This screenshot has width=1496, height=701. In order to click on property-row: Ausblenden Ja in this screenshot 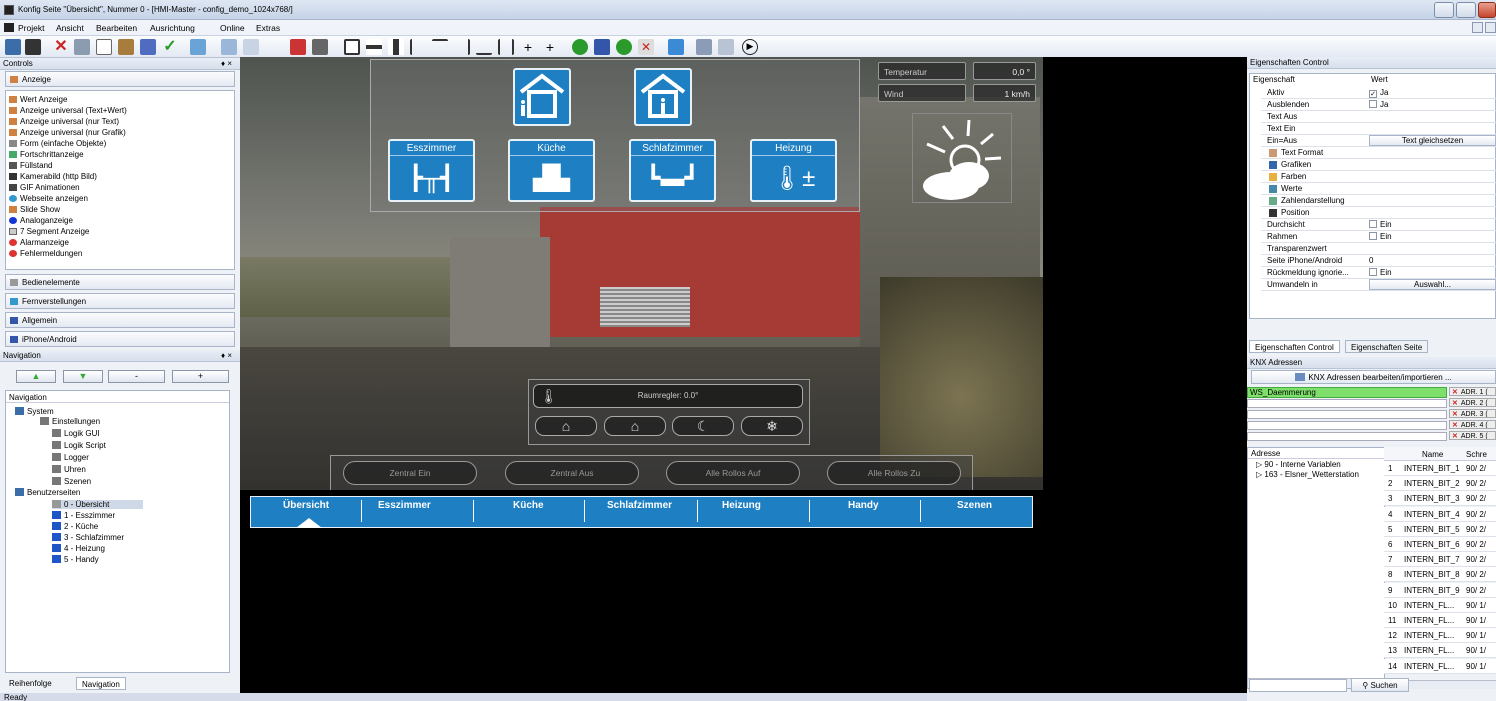, I will do `click(1378, 105)`.